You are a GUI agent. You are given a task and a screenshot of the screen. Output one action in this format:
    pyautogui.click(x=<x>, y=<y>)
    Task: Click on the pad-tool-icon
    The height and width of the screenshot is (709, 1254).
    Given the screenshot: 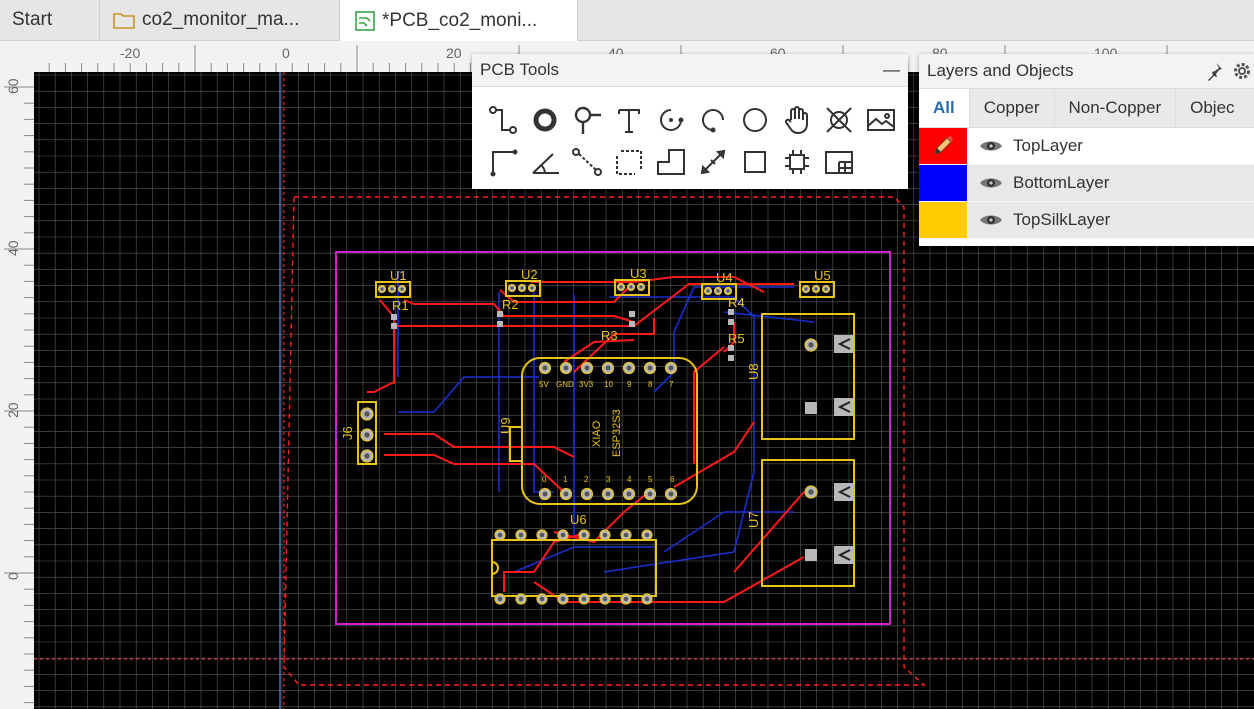 What is the action you would take?
    pyautogui.click(x=545, y=120)
    